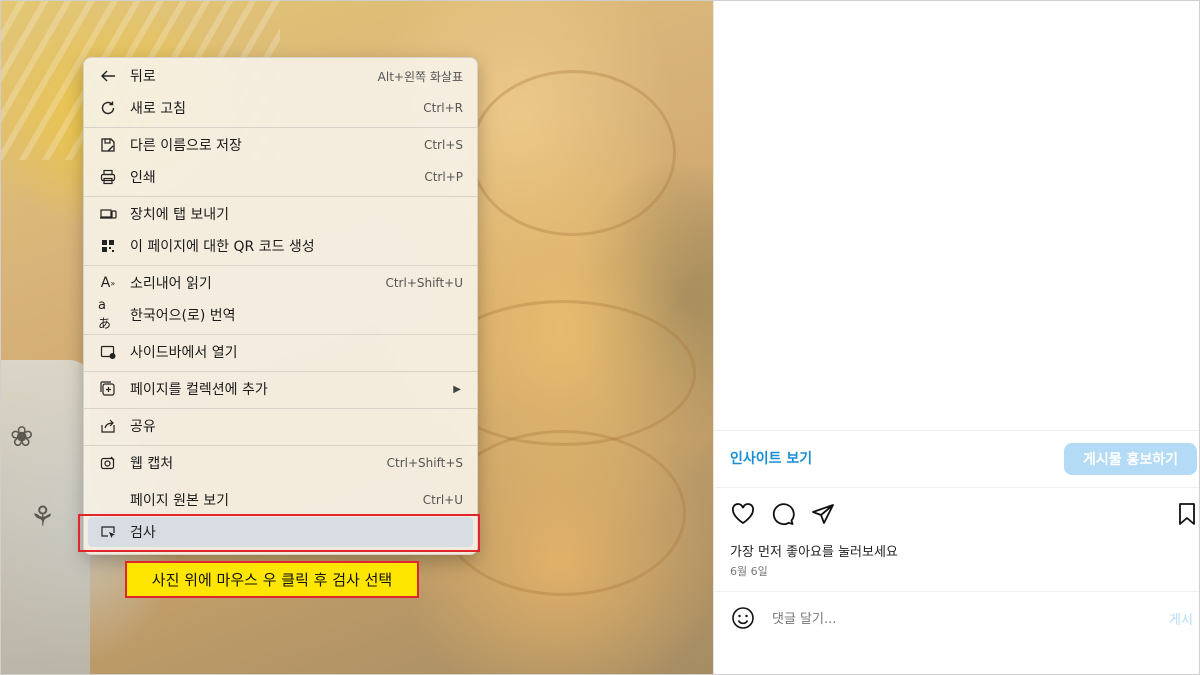 This screenshot has width=1200, height=675. What do you see at coordinates (823, 514) in the screenshot?
I see `share-send-icon` at bounding box center [823, 514].